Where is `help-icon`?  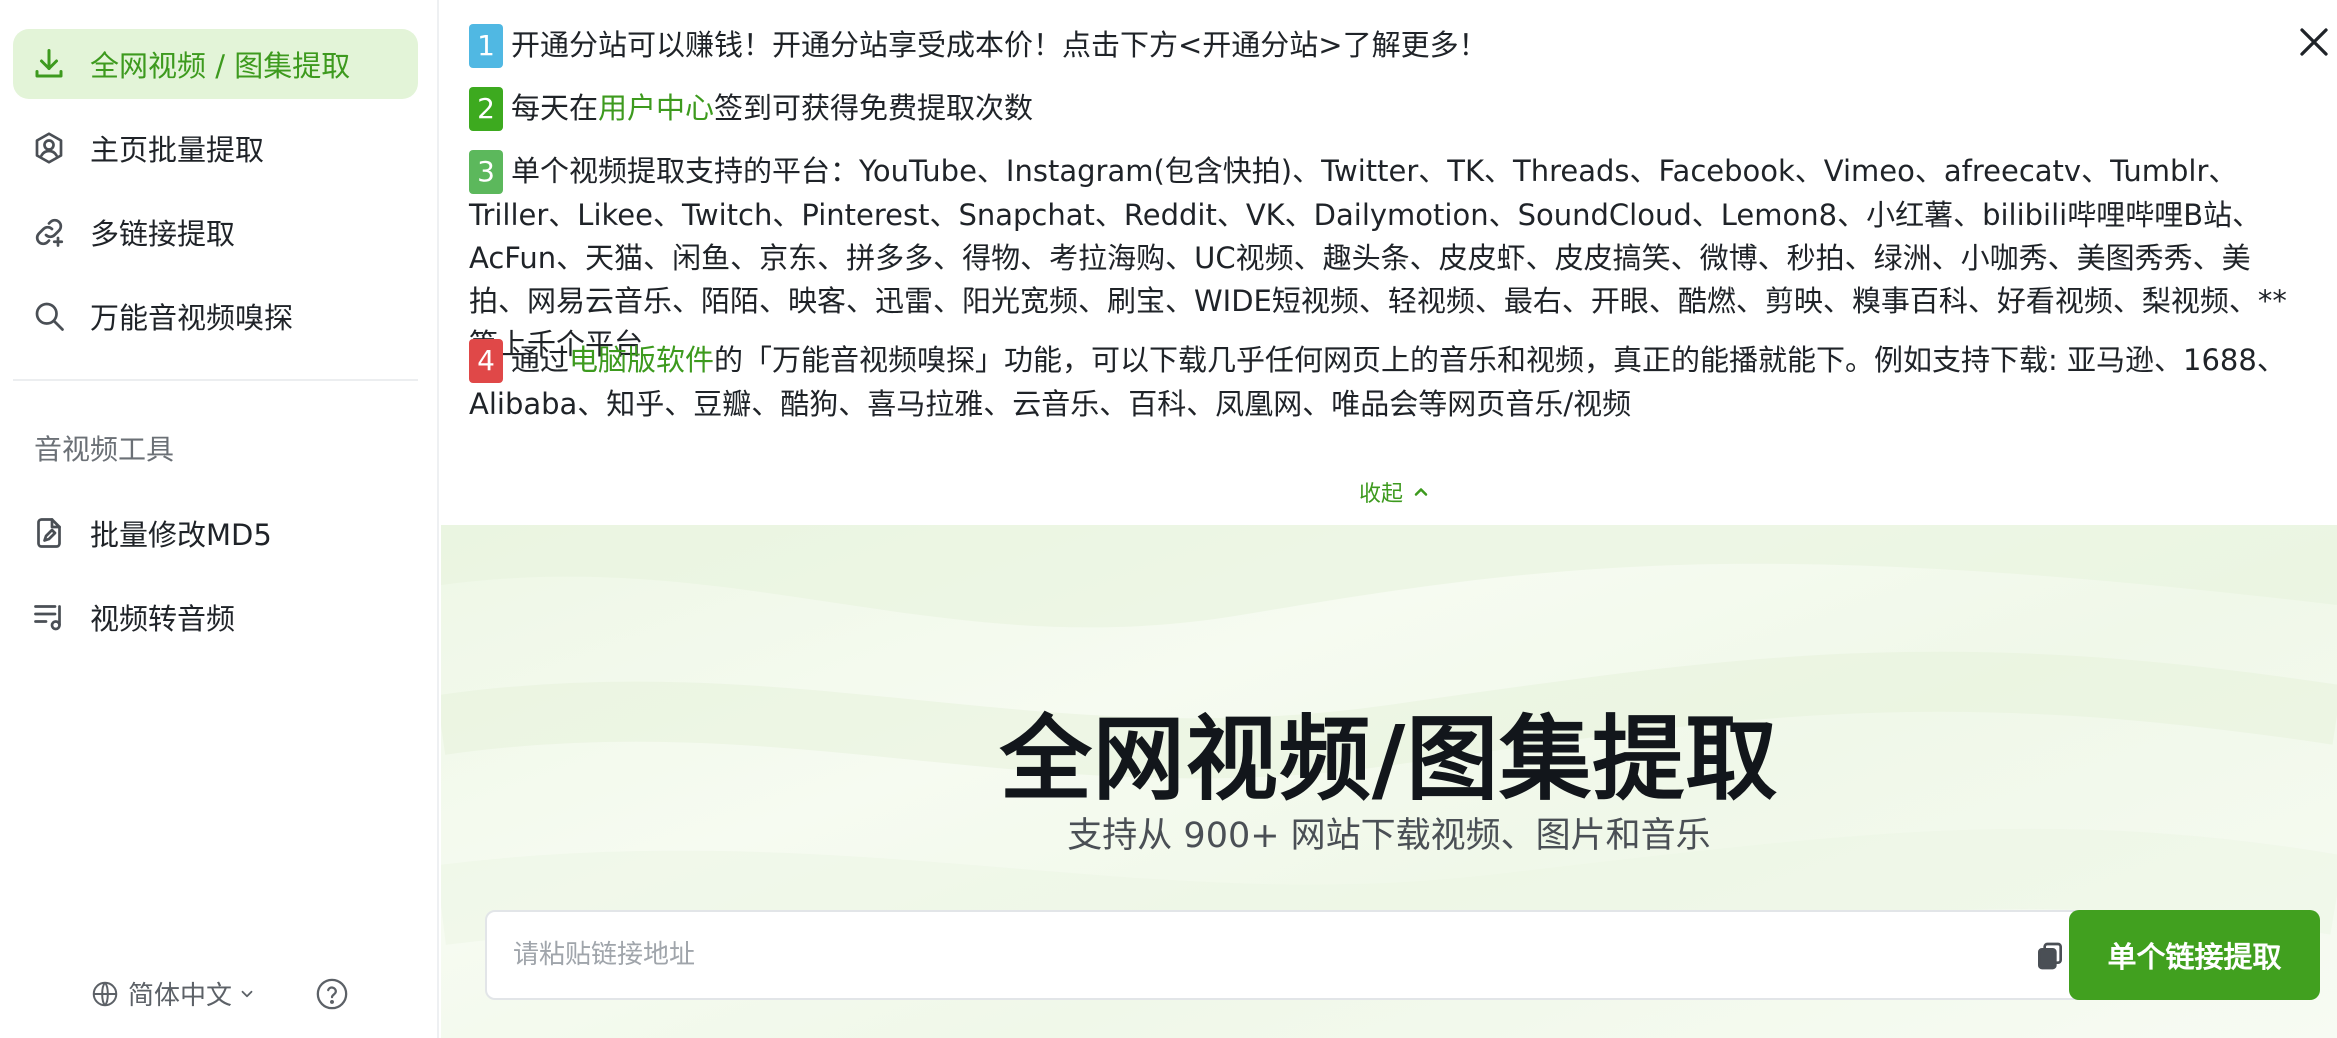 help-icon is located at coordinates (332, 994).